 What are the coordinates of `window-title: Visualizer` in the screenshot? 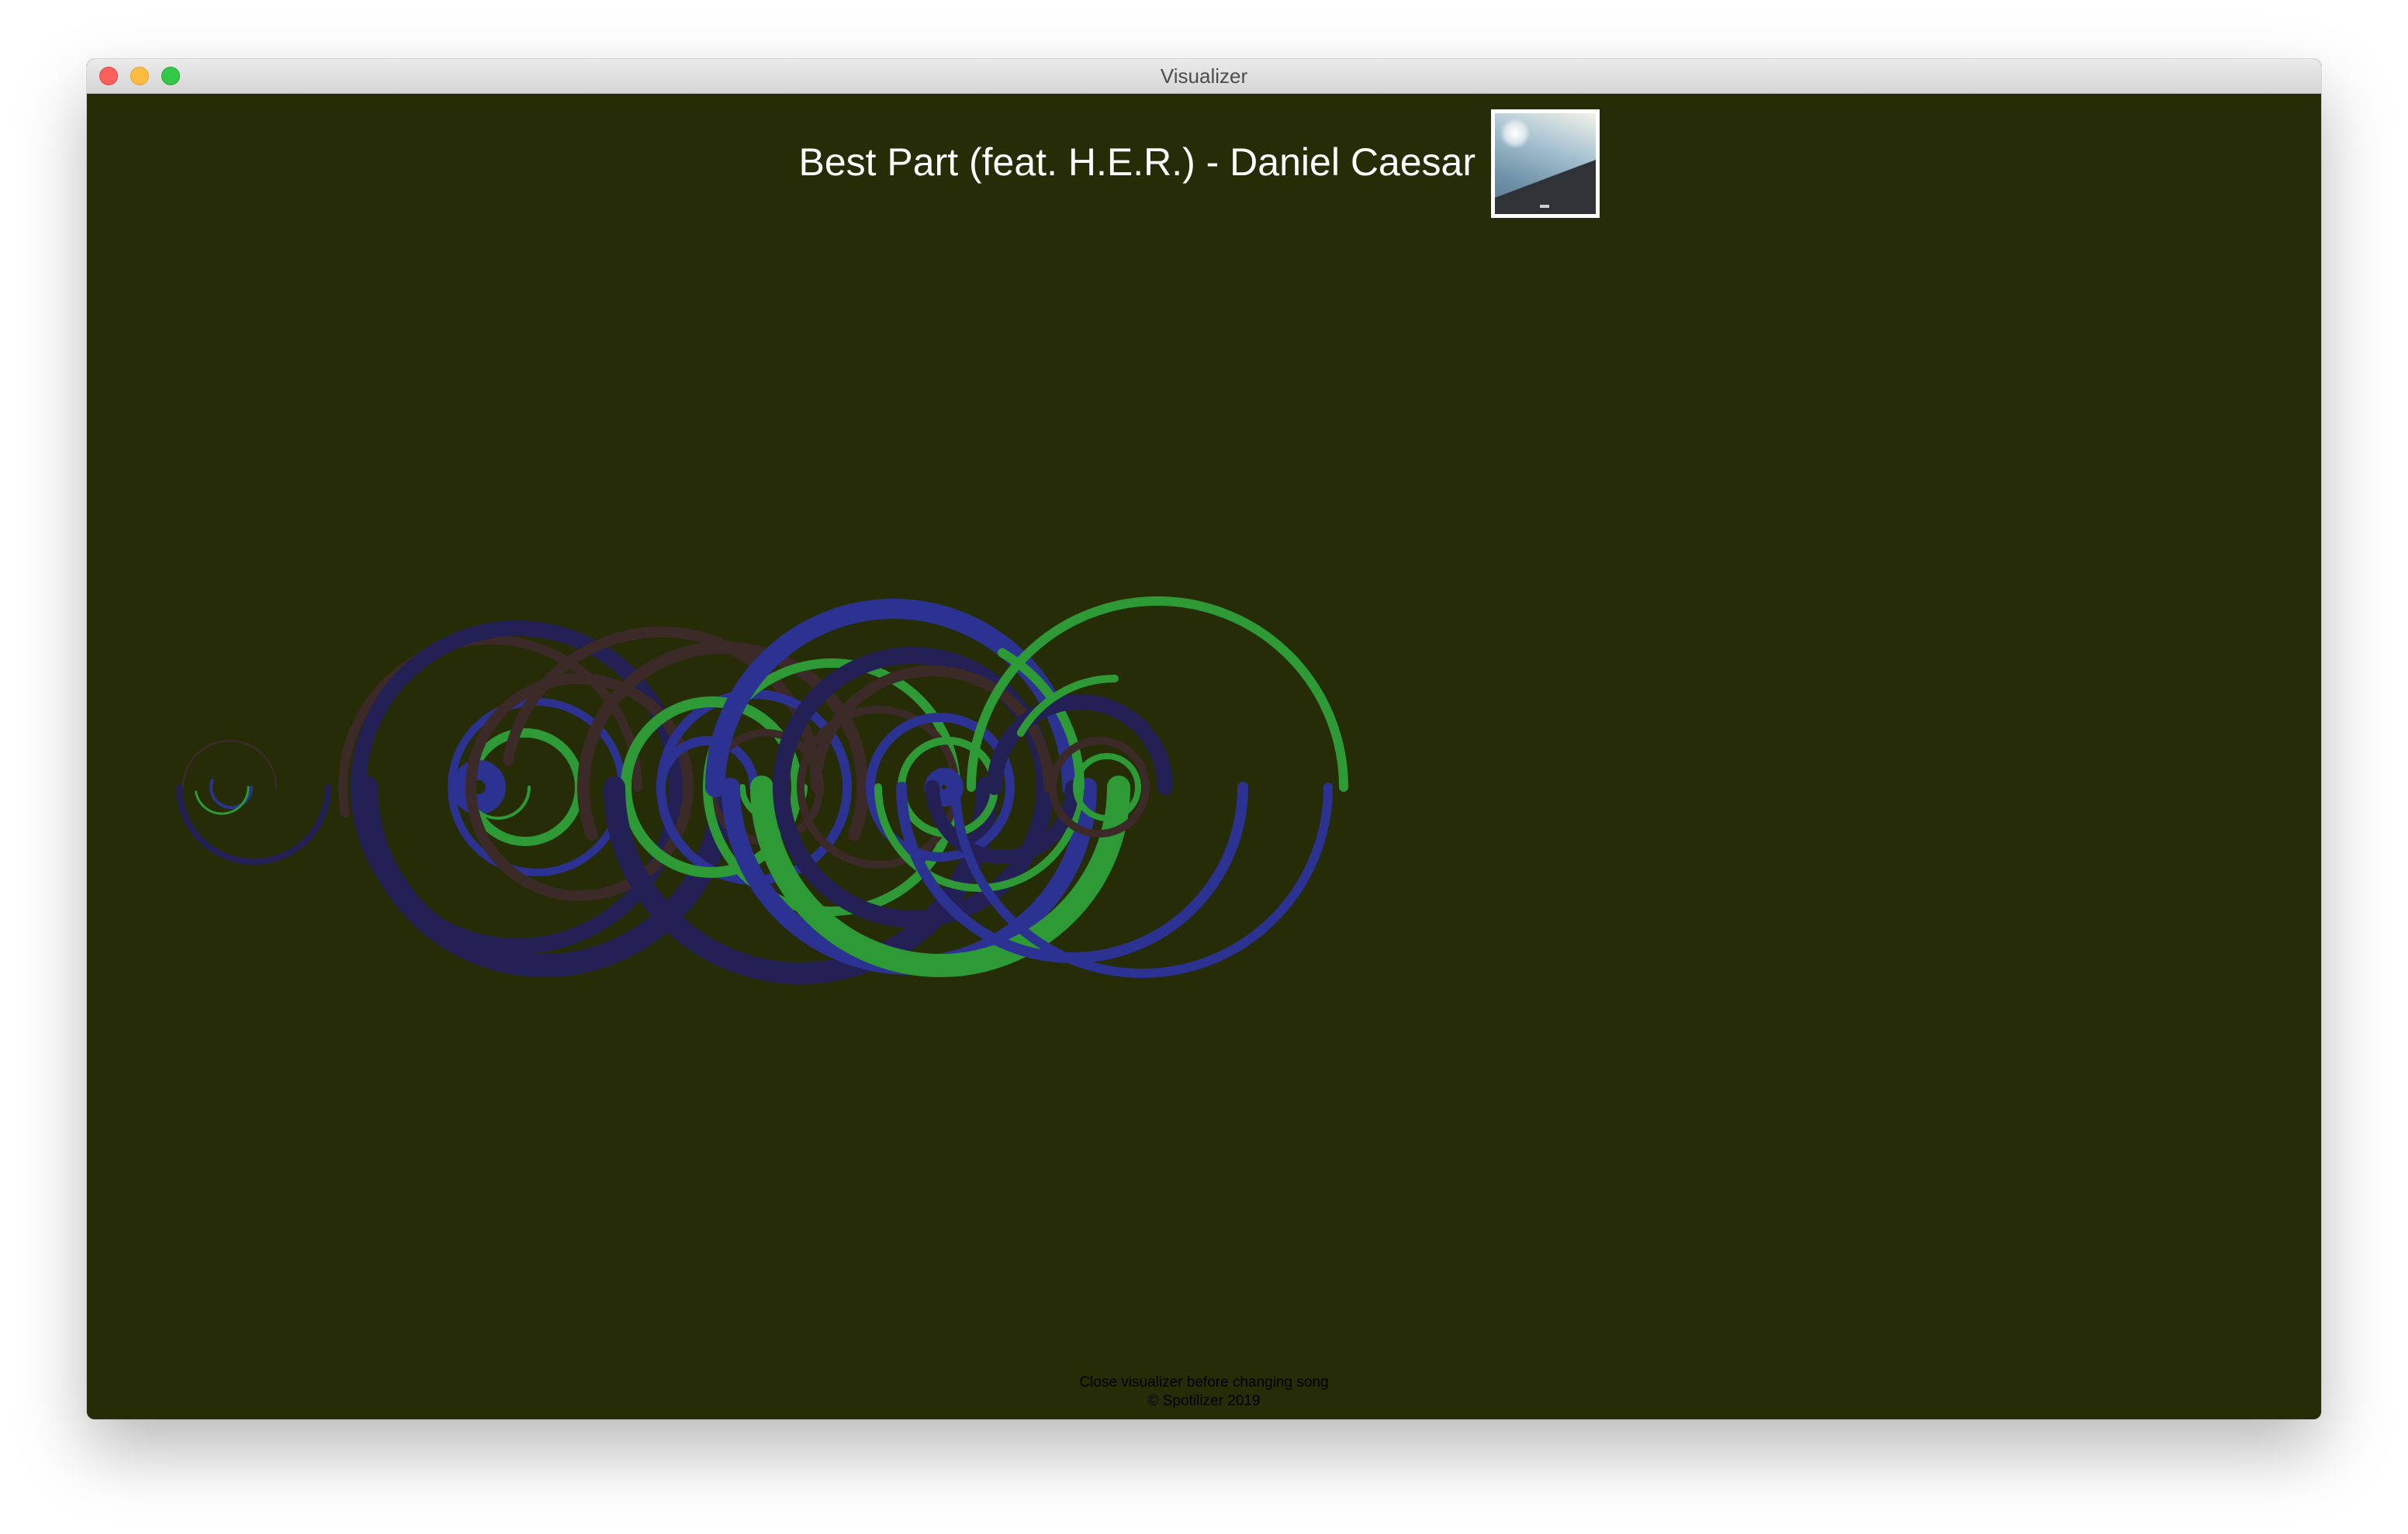 It's located at (1204, 76).